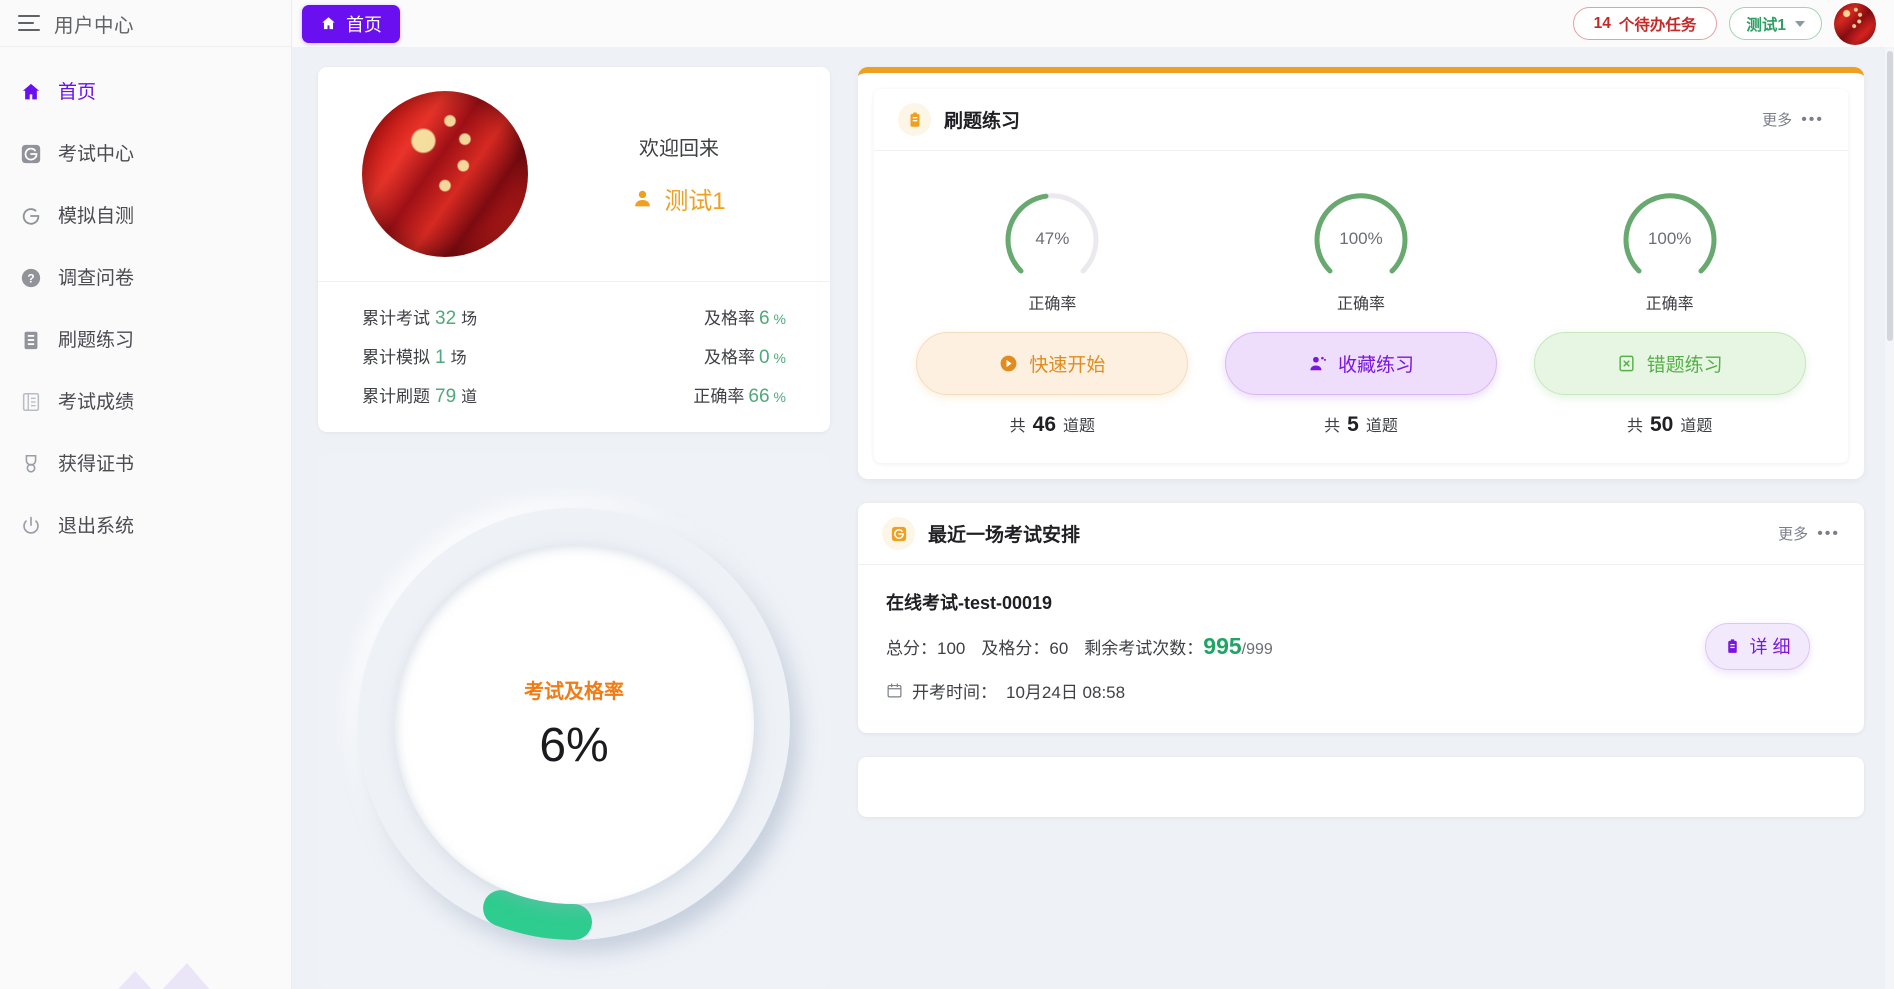  Describe the element at coordinates (527, 317) in the screenshot. I see `stat-row: 累计考试 32 场` at that location.